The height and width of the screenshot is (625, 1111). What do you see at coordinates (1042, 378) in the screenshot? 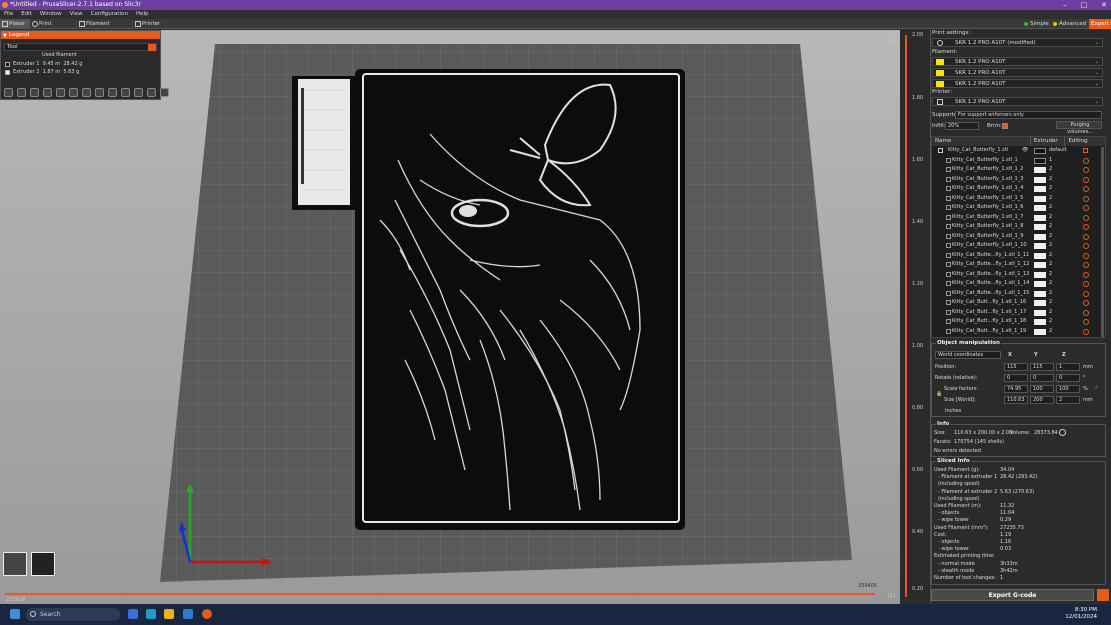
I see `rotate-y-input: 0` at bounding box center [1042, 378].